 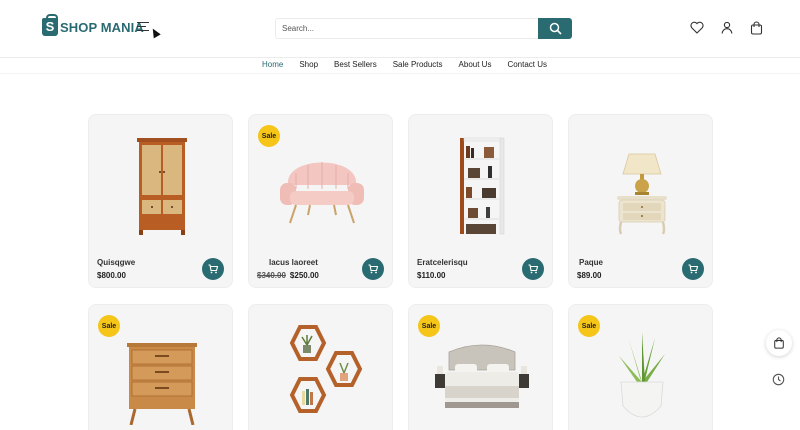 What do you see at coordinates (155, 32) in the screenshot?
I see `mouse-cursor-icon` at bounding box center [155, 32].